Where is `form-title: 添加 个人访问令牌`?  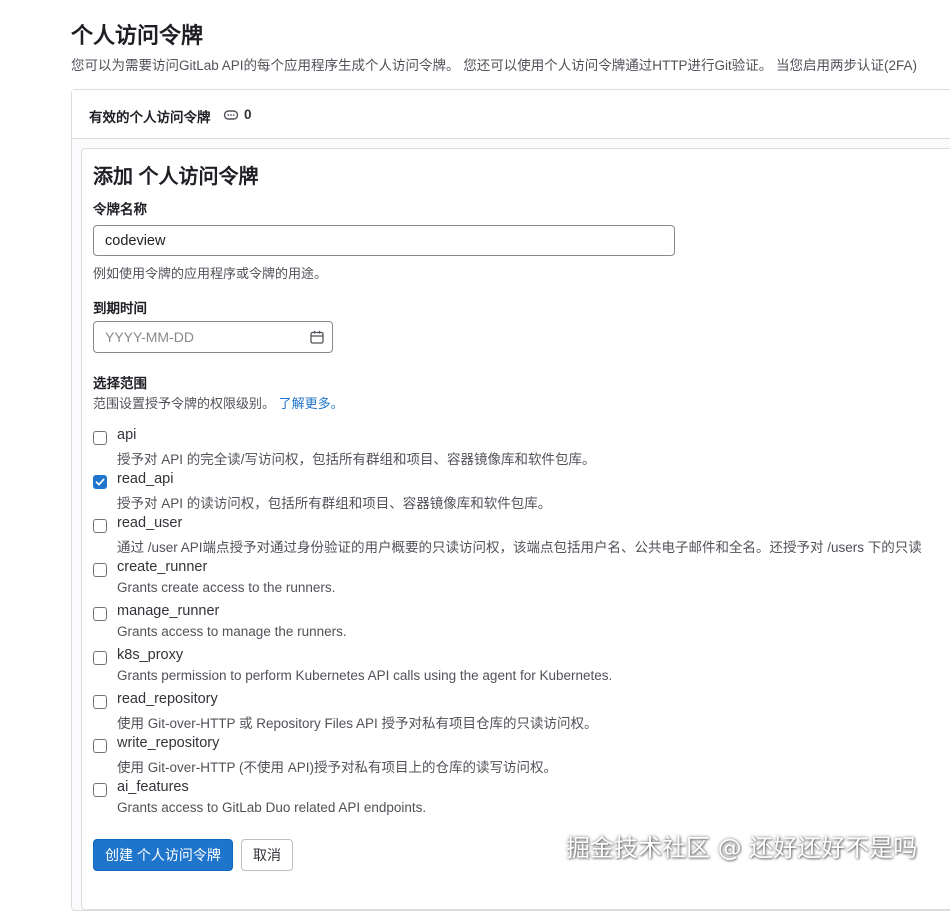
form-title: 添加 个人访问令牌 is located at coordinates (176, 177).